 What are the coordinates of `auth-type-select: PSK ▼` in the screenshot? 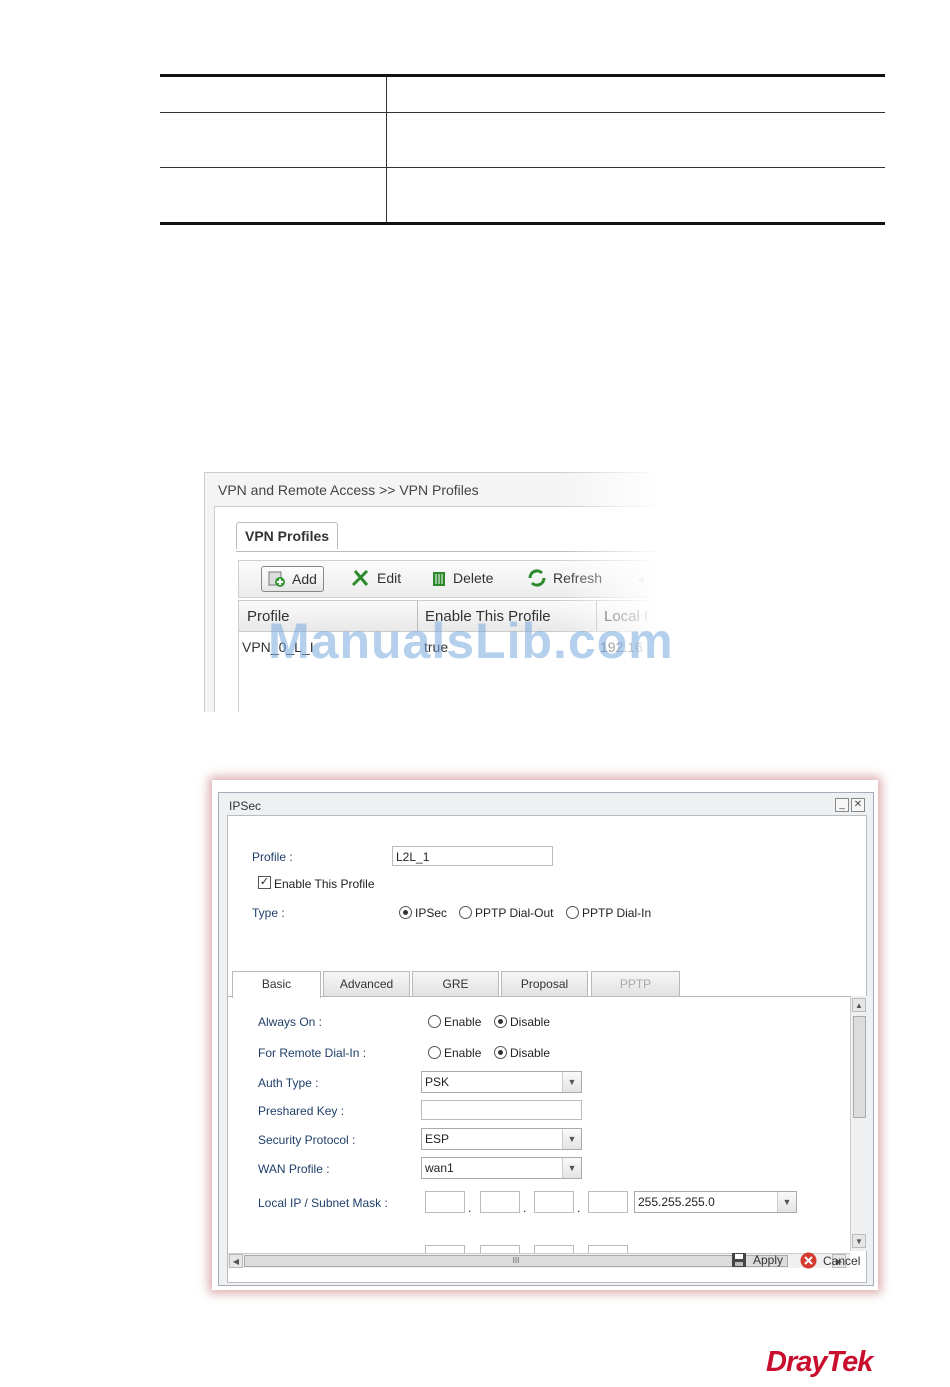 It's located at (501, 1082).